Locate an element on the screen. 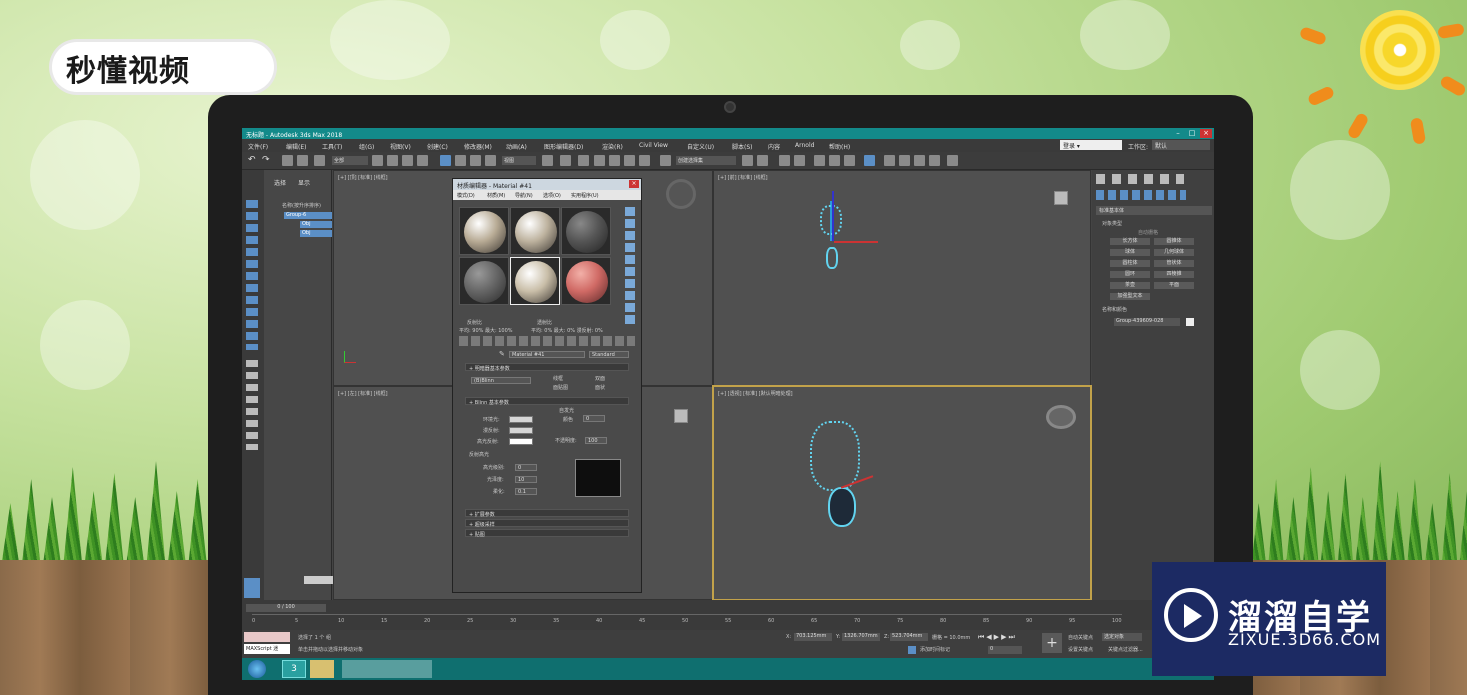  create-category-icons is located at coordinates (1141, 195).